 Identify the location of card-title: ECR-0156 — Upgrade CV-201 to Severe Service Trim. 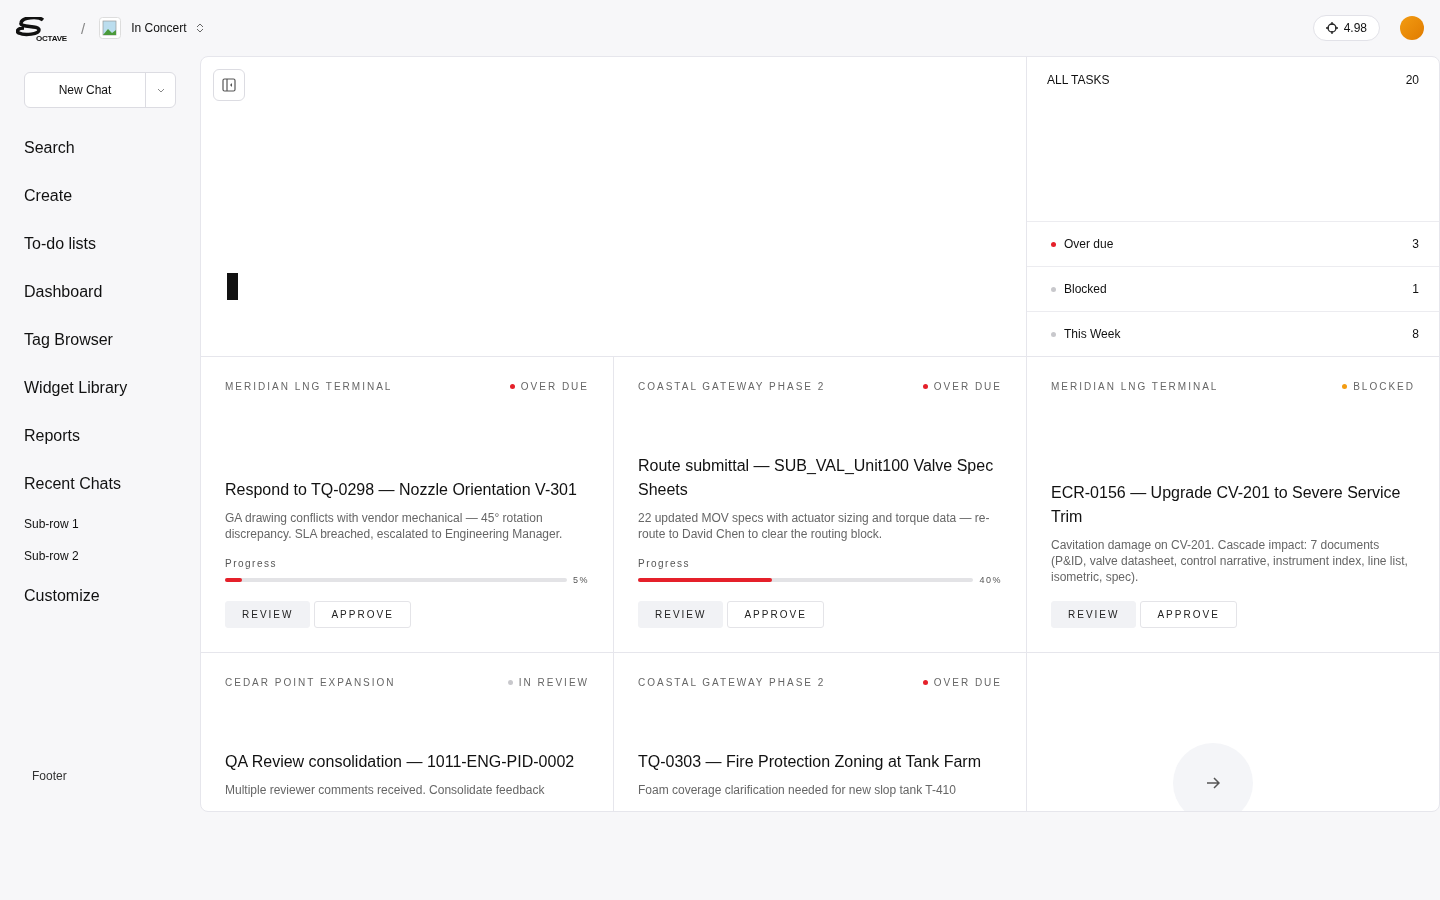
(1226, 505).